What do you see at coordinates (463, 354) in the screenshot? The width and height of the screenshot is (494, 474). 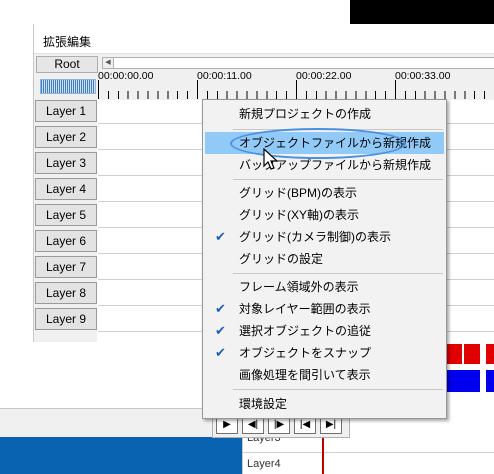 I see `clip-divider` at bounding box center [463, 354].